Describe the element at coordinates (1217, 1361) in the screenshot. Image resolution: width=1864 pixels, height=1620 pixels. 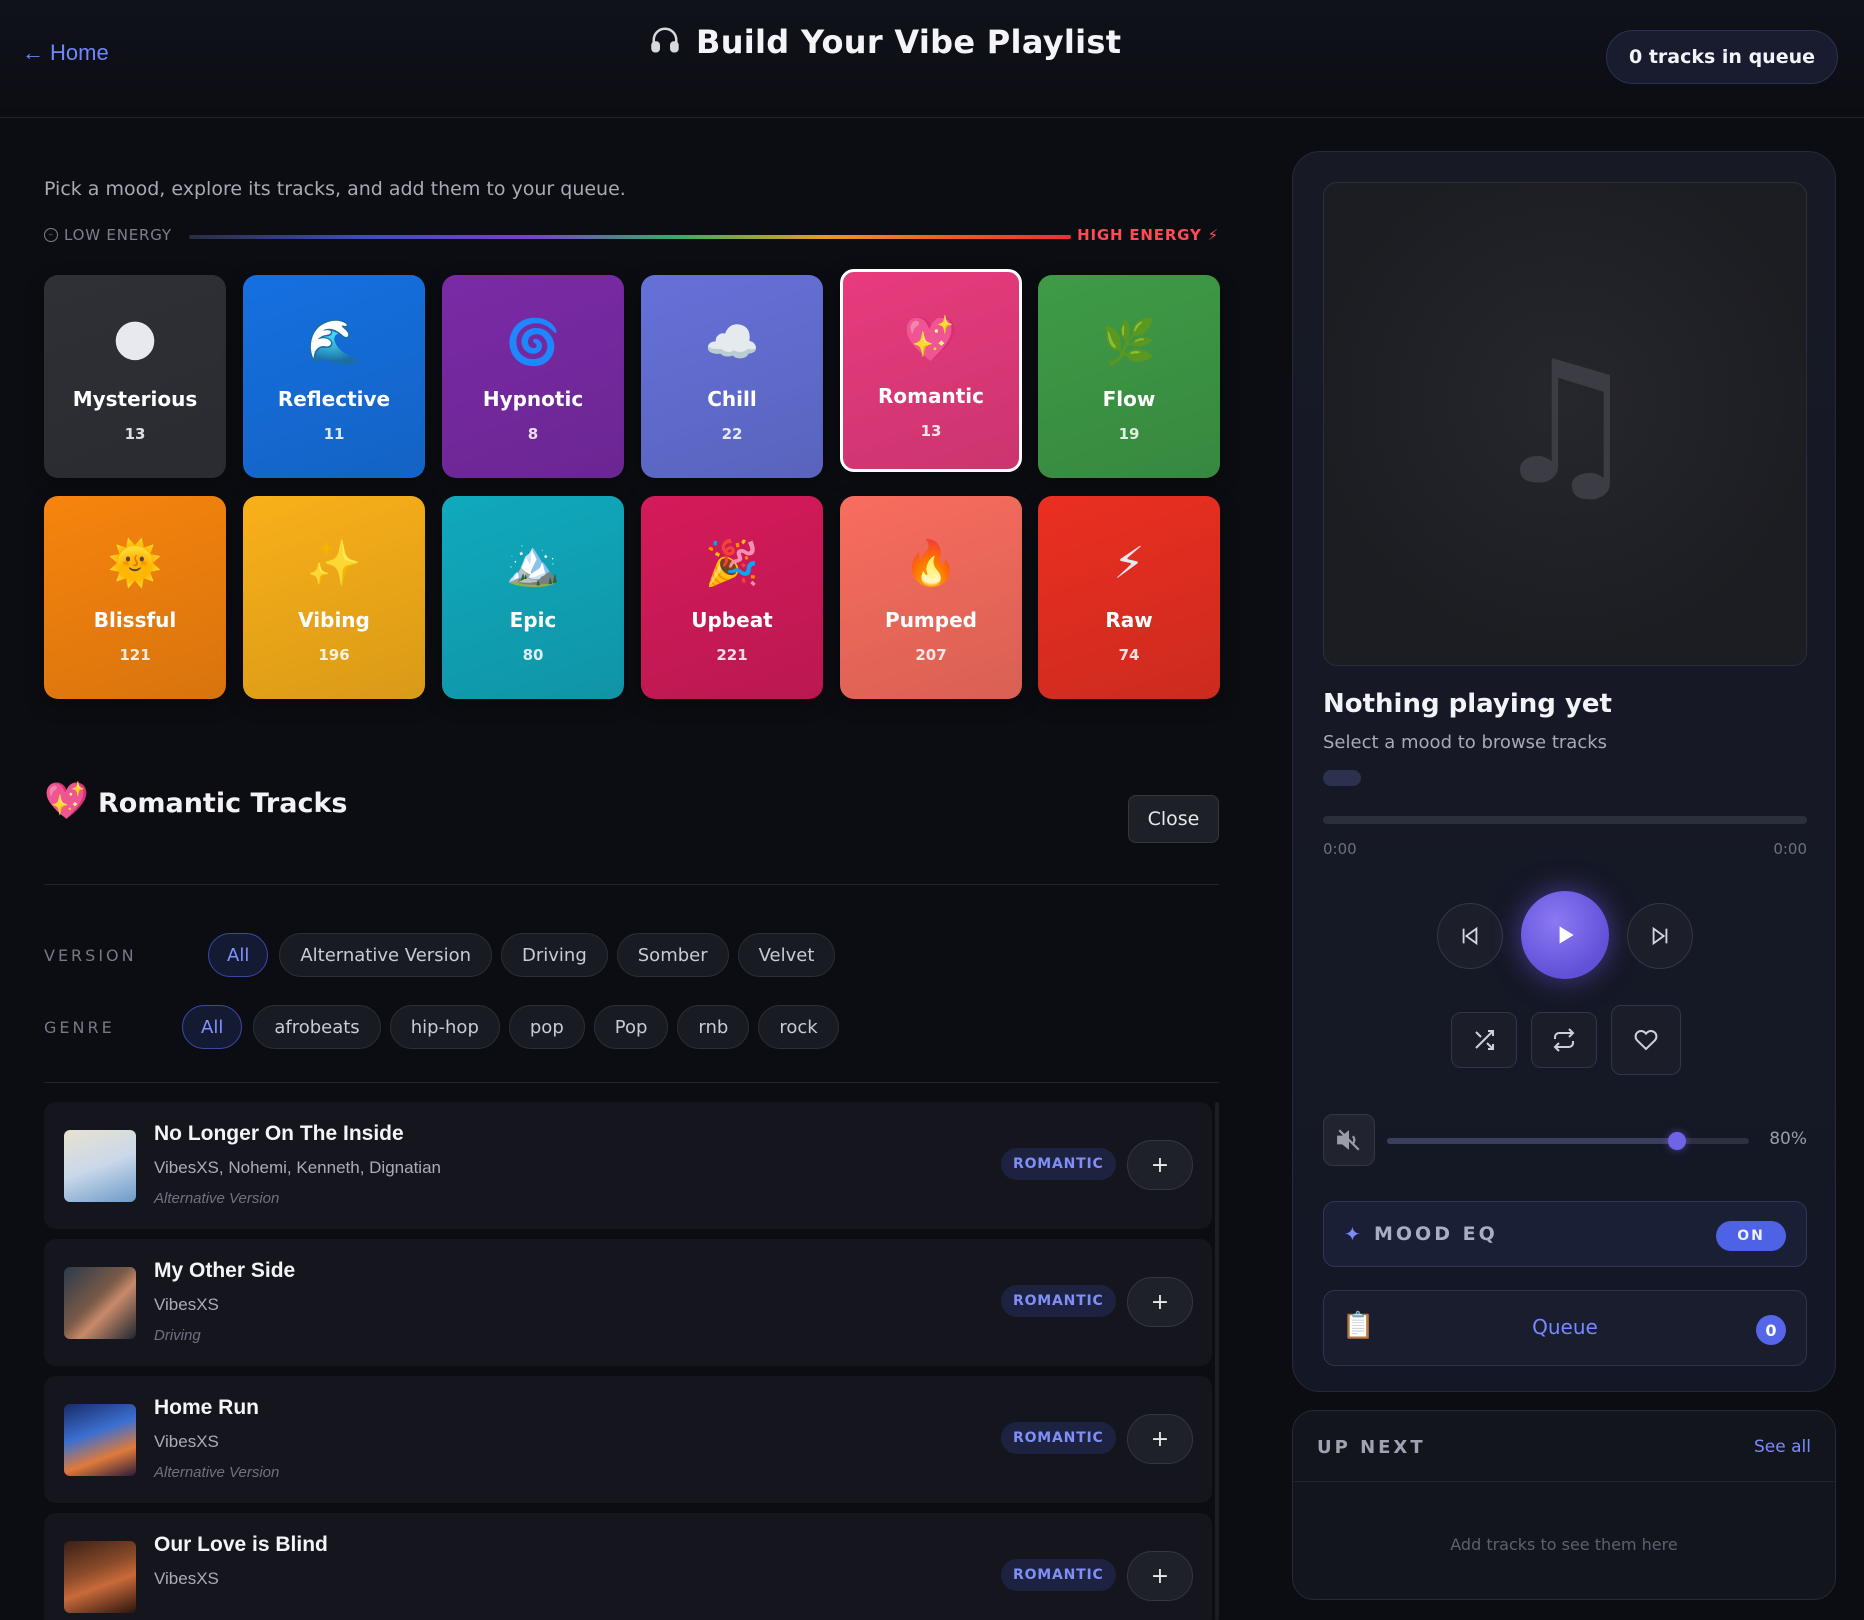
I see `track-list-scrollbar` at that location.